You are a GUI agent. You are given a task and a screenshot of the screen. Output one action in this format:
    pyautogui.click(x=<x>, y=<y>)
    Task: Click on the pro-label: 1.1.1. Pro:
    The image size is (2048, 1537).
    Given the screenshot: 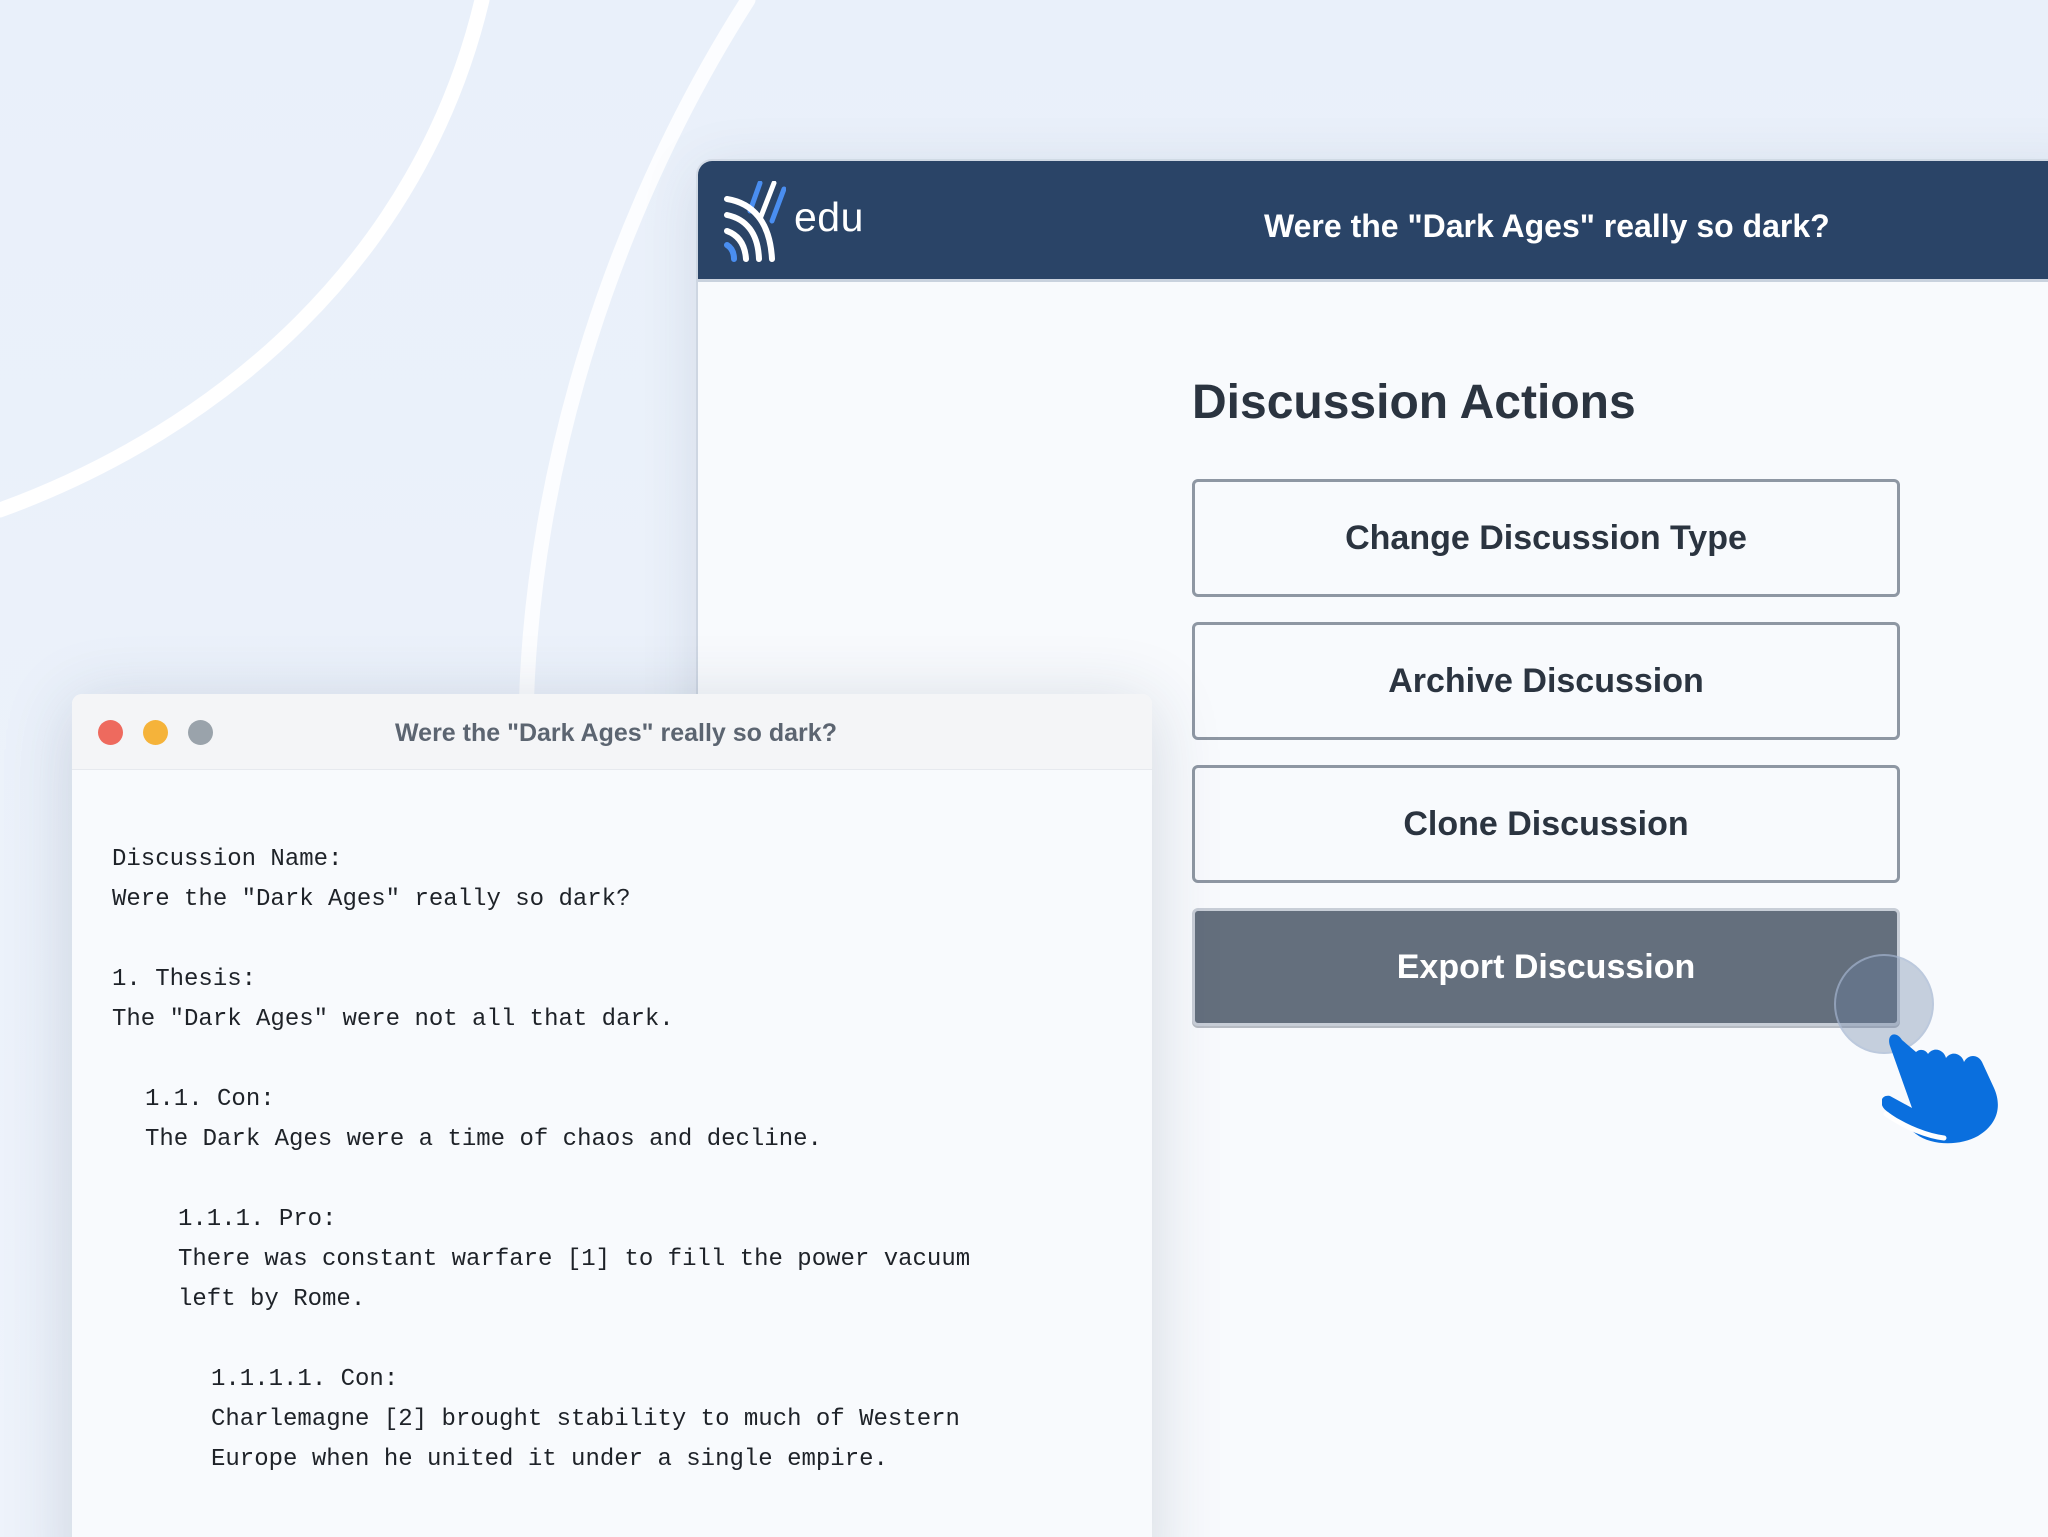 What is the action you would take?
    pyautogui.click(x=257, y=1219)
    